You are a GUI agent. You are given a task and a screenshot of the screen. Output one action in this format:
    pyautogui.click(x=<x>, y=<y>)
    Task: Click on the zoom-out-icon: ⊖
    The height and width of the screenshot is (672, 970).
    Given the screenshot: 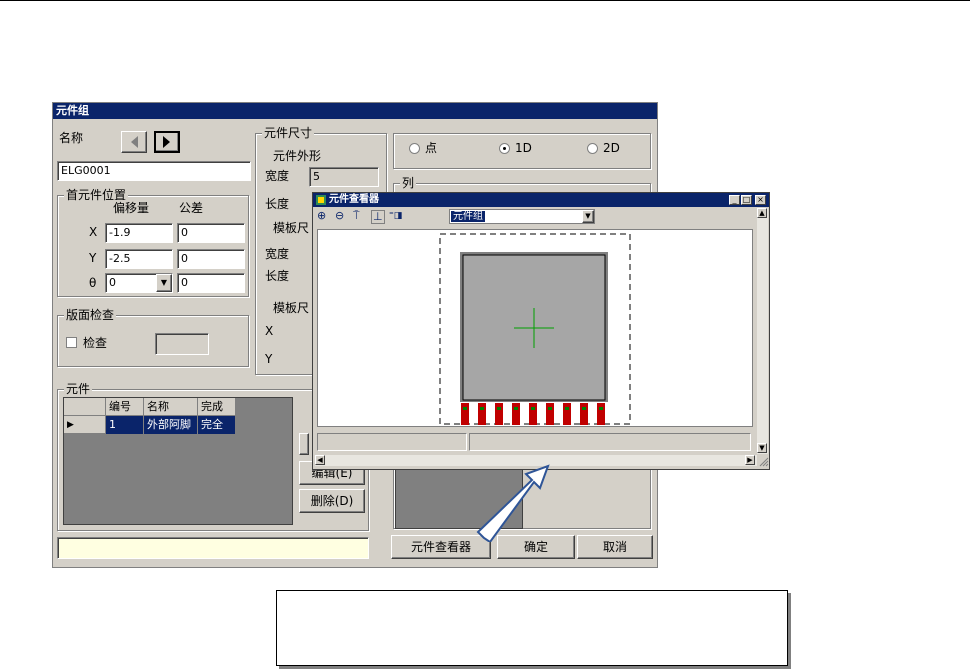 What is the action you would take?
    pyautogui.click(x=339, y=216)
    